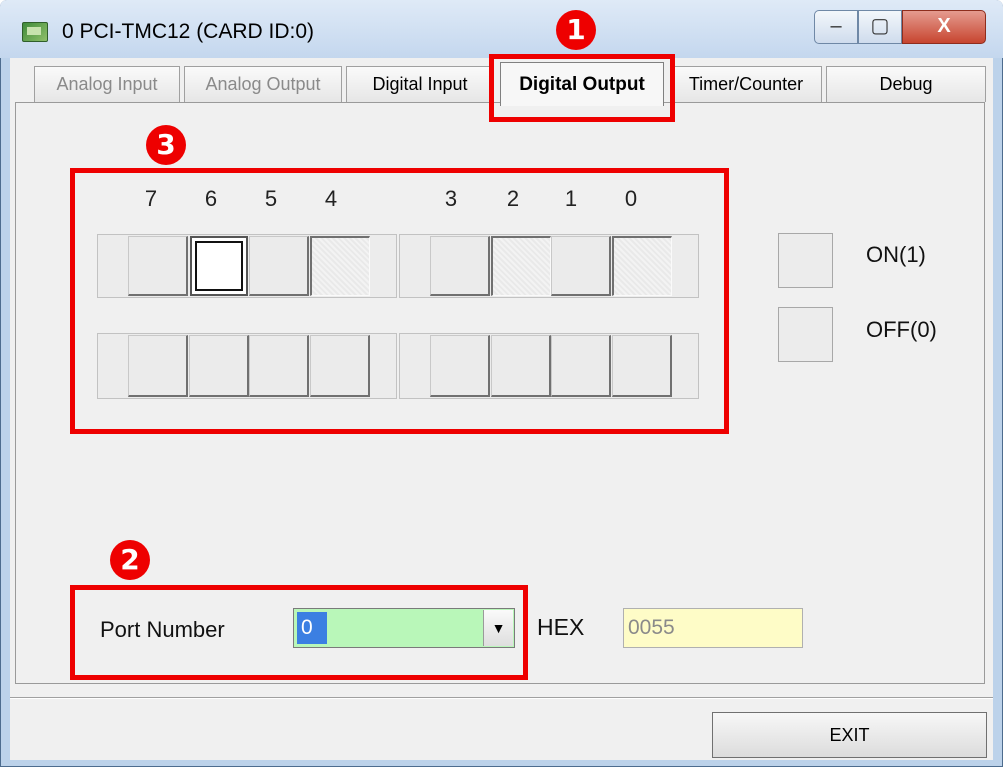  What do you see at coordinates (906, 84) in the screenshot?
I see `tab-debug: Debug` at bounding box center [906, 84].